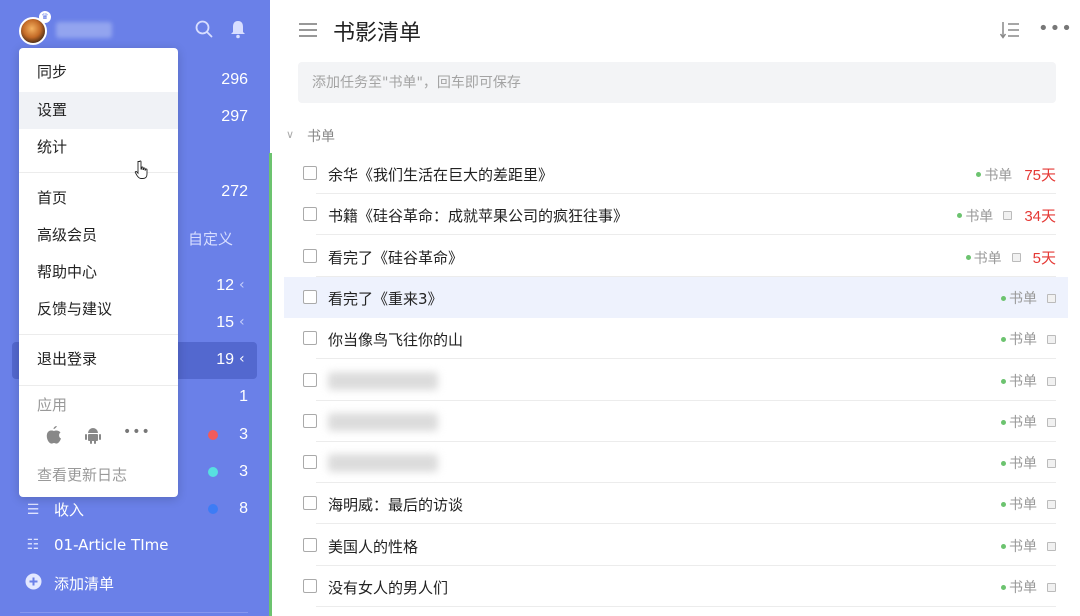 This screenshot has height=616, width=1080. Describe the element at coordinates (1044, 257) in the screenshot. I see `task-due-date: 5天` at that location.